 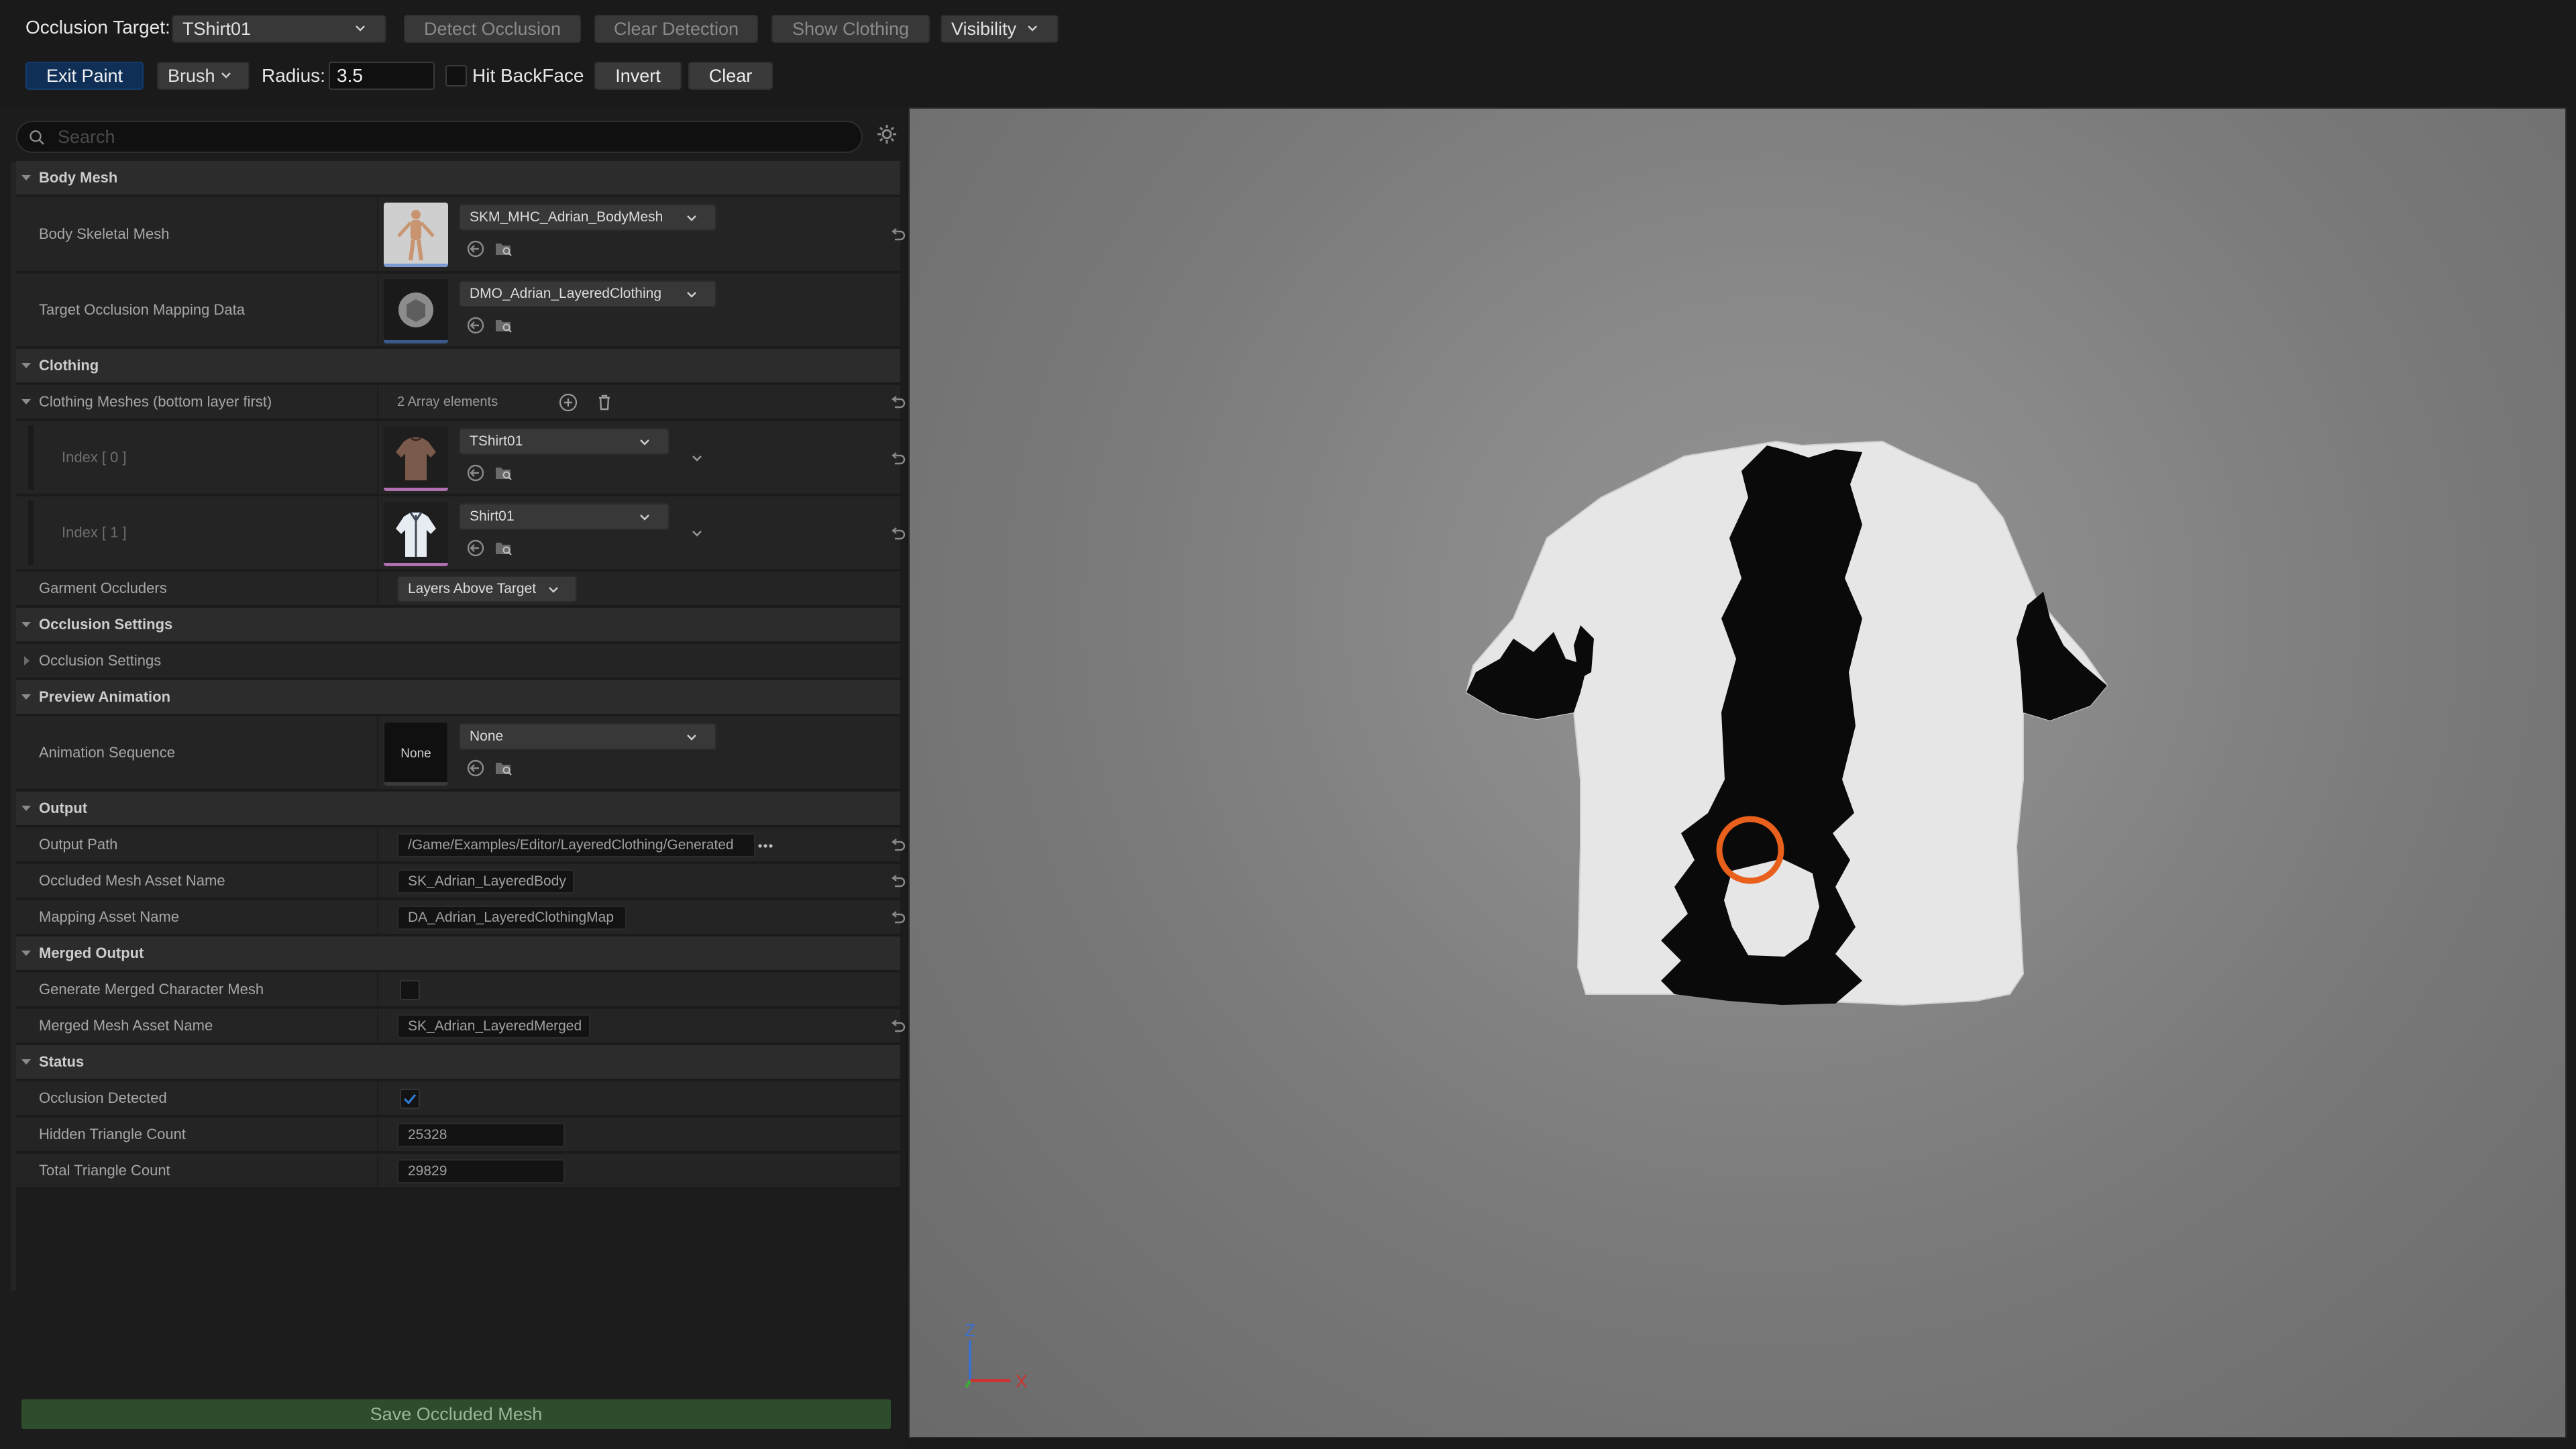 What do you see at coordinates (416, 235) in the screenshot?
I see `body-mesh-thumbnail` at bounding box center [416, 235].